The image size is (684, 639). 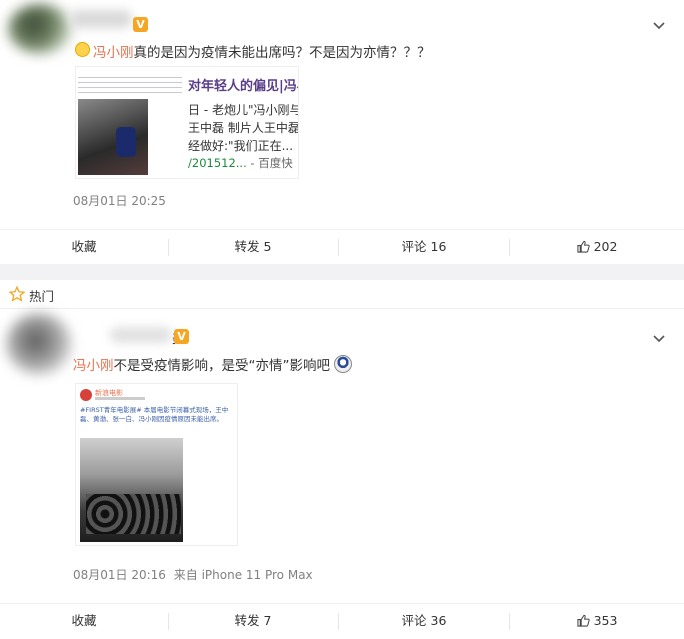 I want to click on comment-button: 评论 16, so click(x=424, y=247).